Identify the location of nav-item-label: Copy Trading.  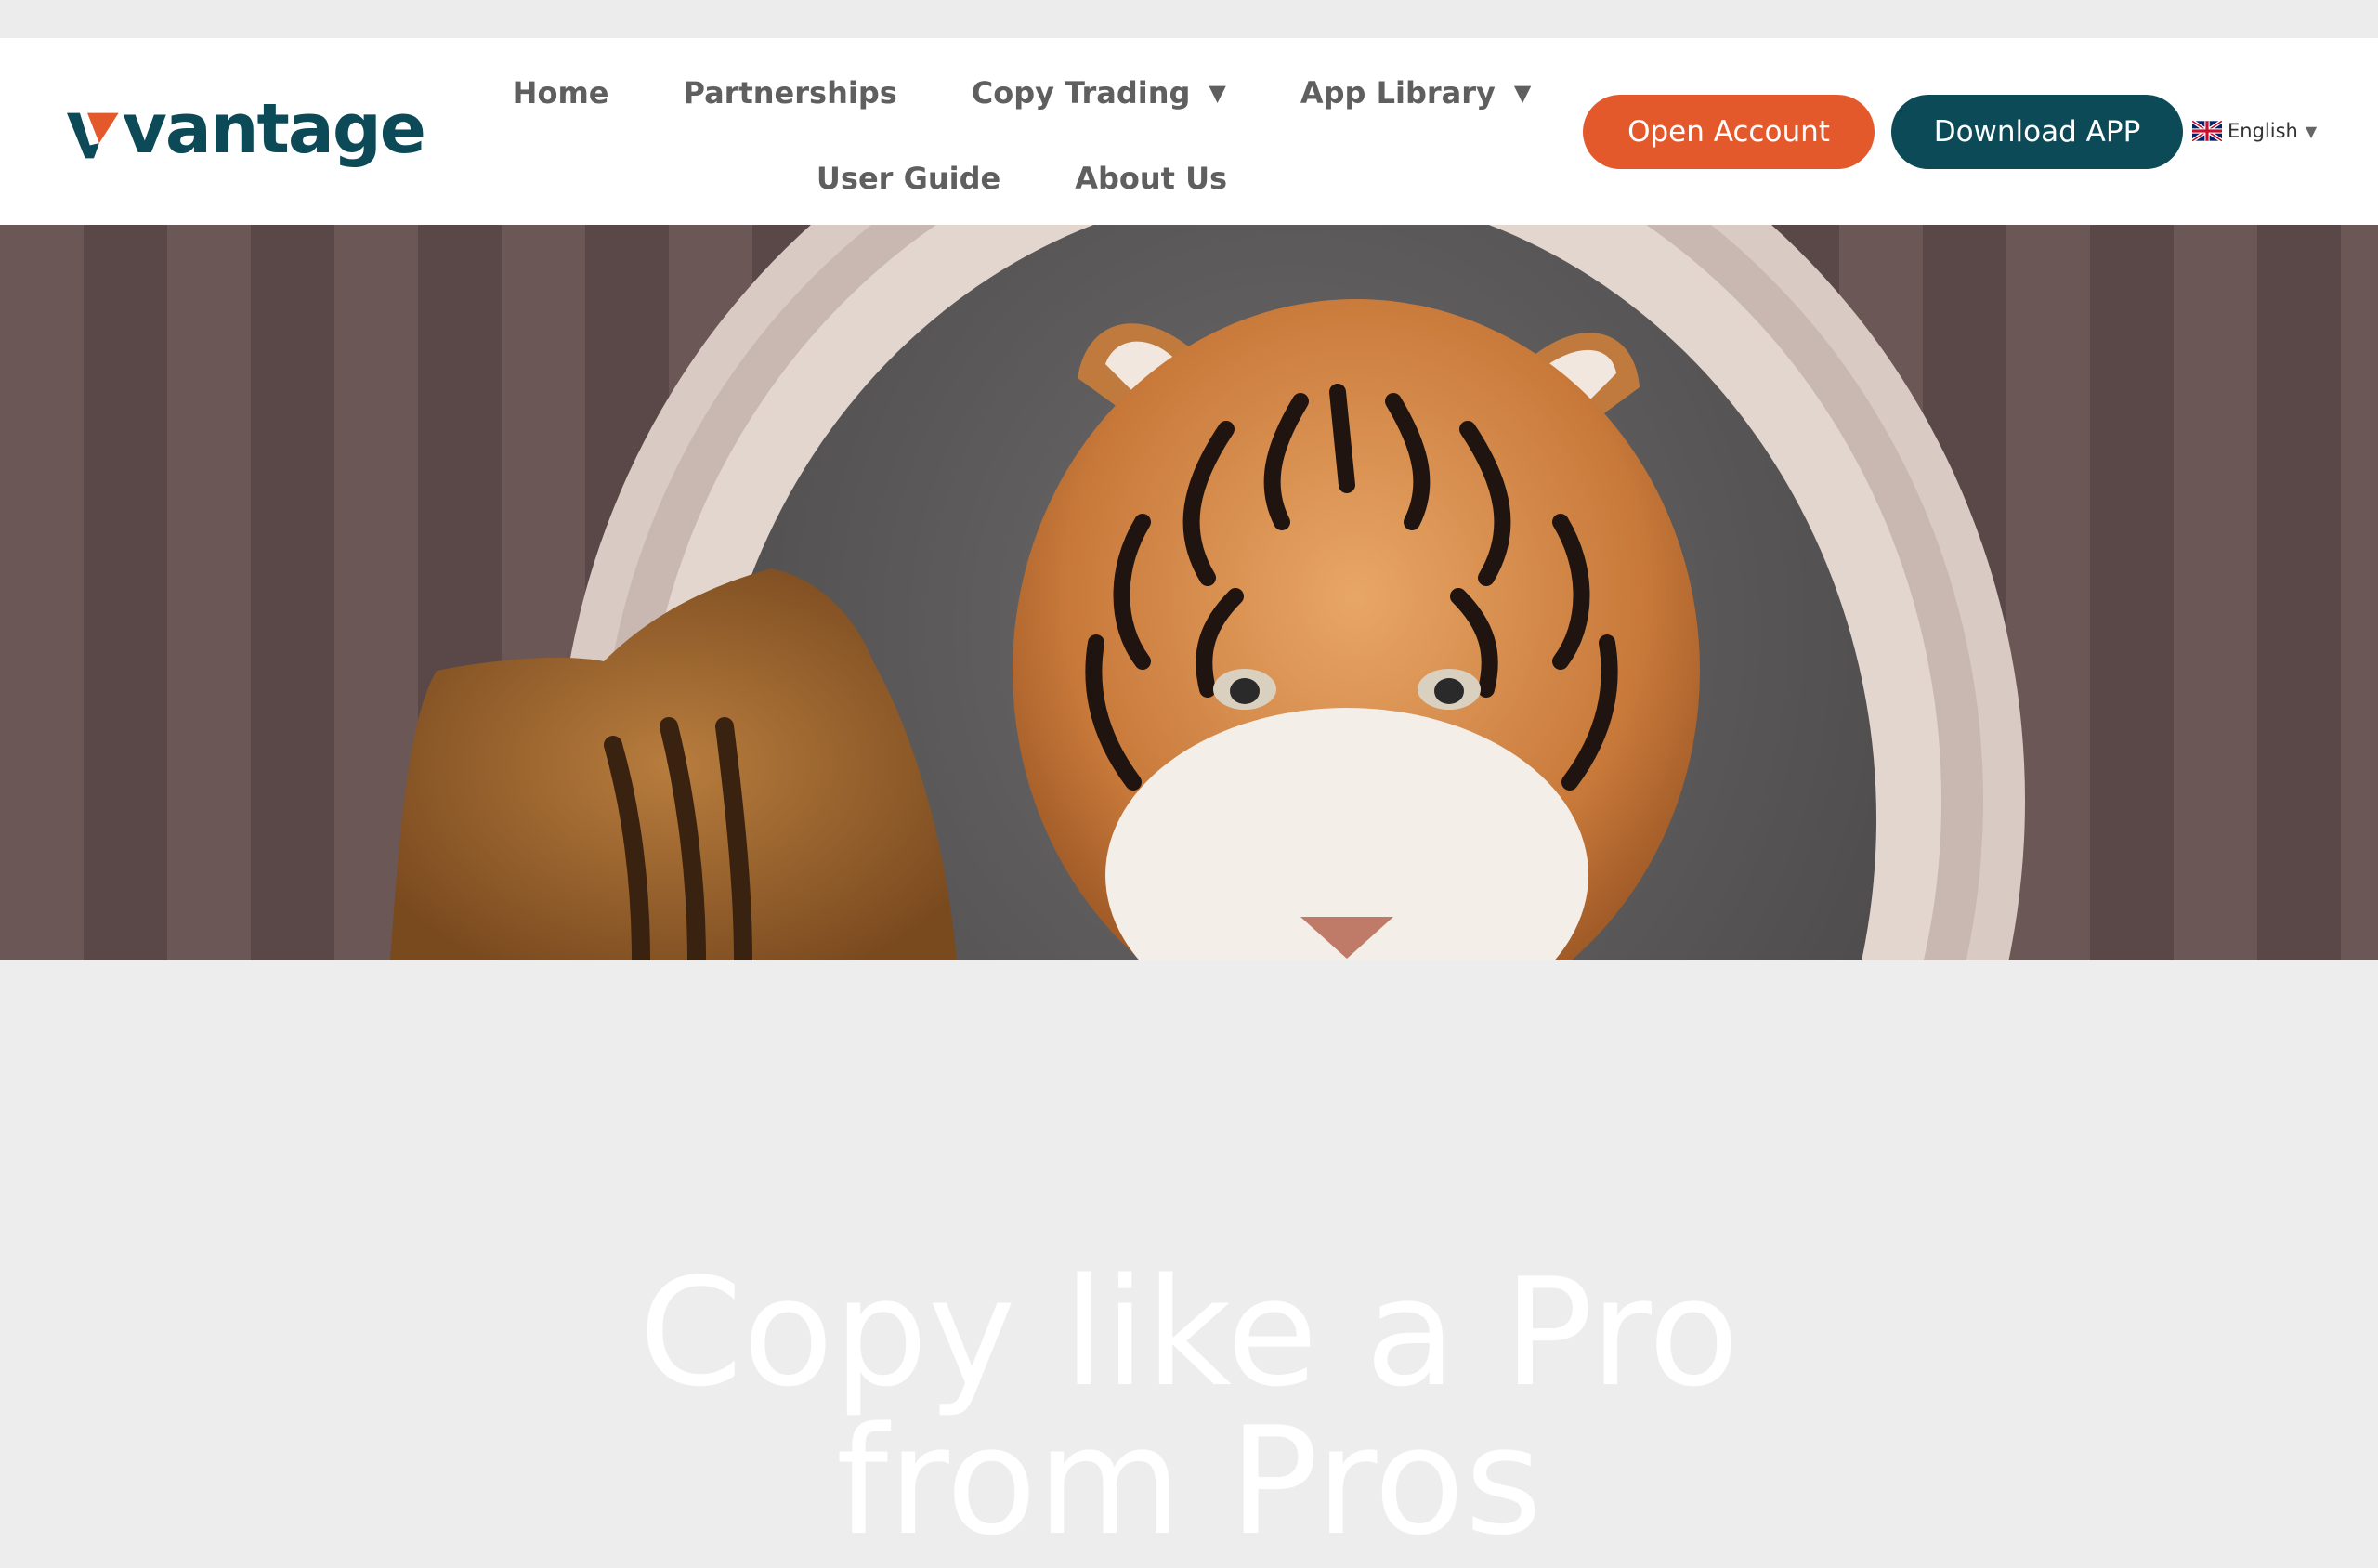
(1081, 93).